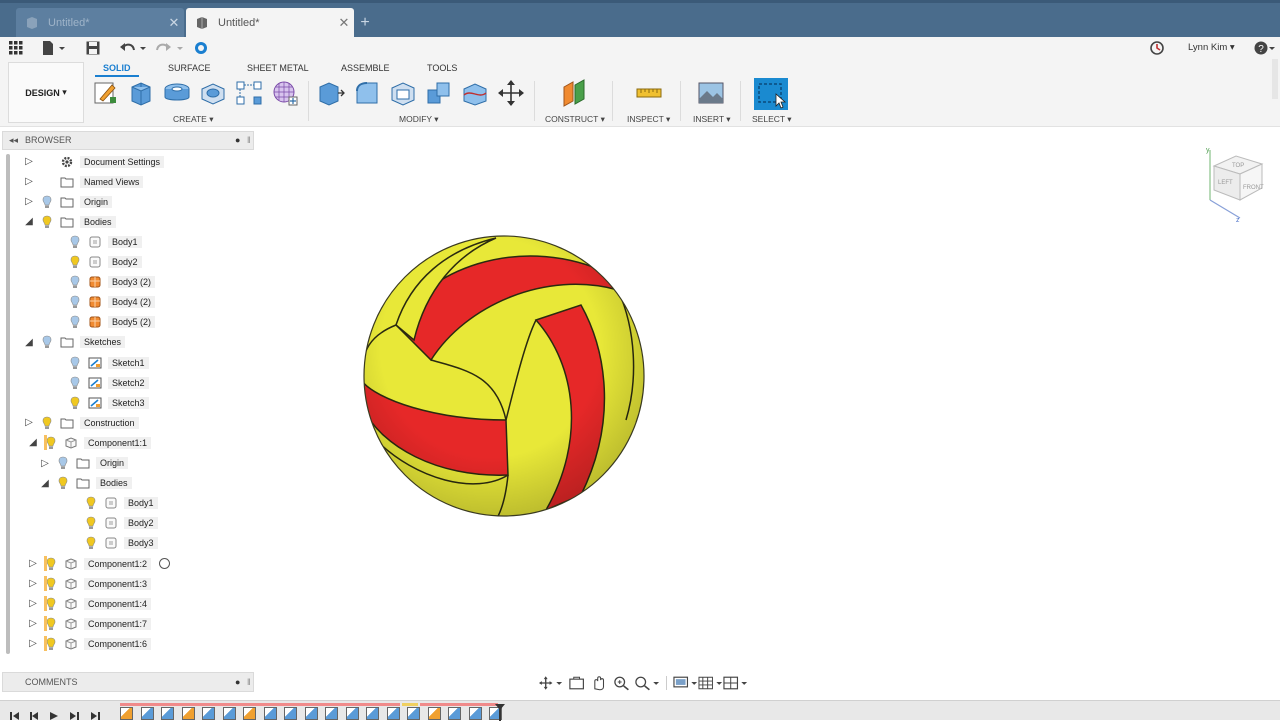 This screenshot has width=1280, height=724. Describe the element at coordinates (475, 93) in the screenshot. I see `replace-face-icon` at that location.